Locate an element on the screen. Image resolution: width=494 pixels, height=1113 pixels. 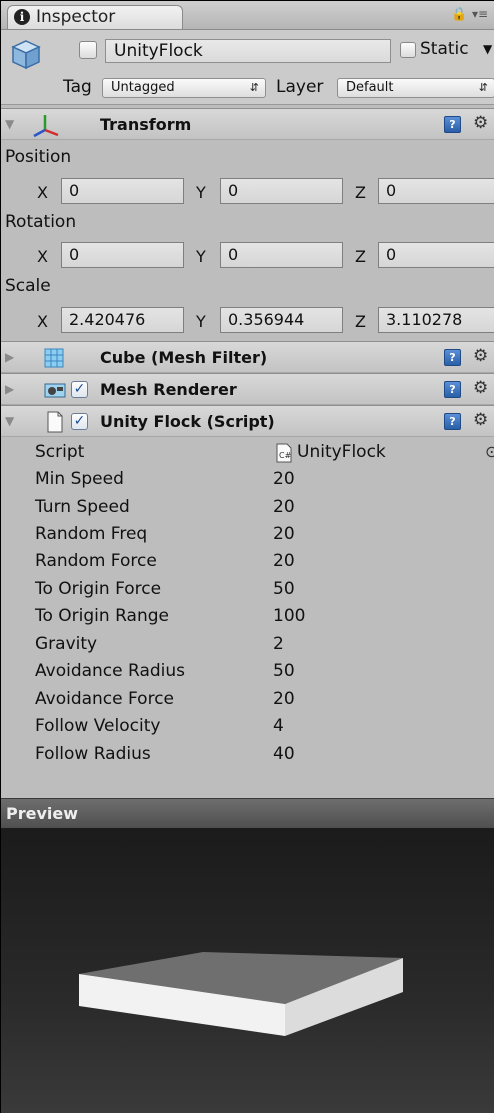
rotation-label: Rotation is located at coordinates (41, 222).